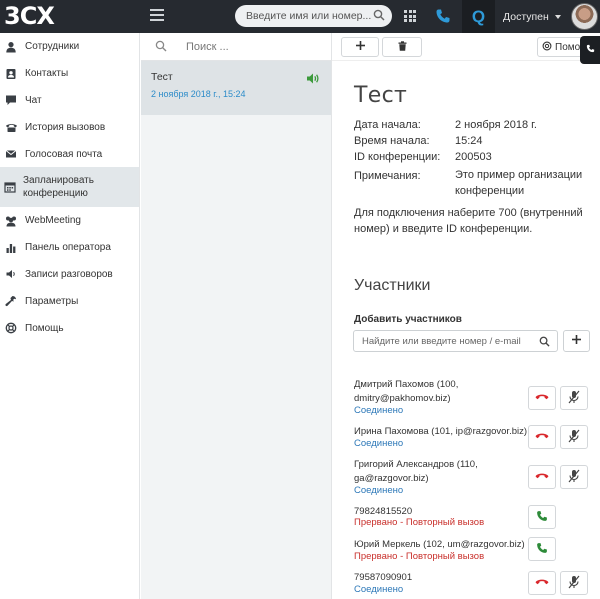 This screenshot has height=599, width=600. I want to click on calendar-icon, so click(10, 187).